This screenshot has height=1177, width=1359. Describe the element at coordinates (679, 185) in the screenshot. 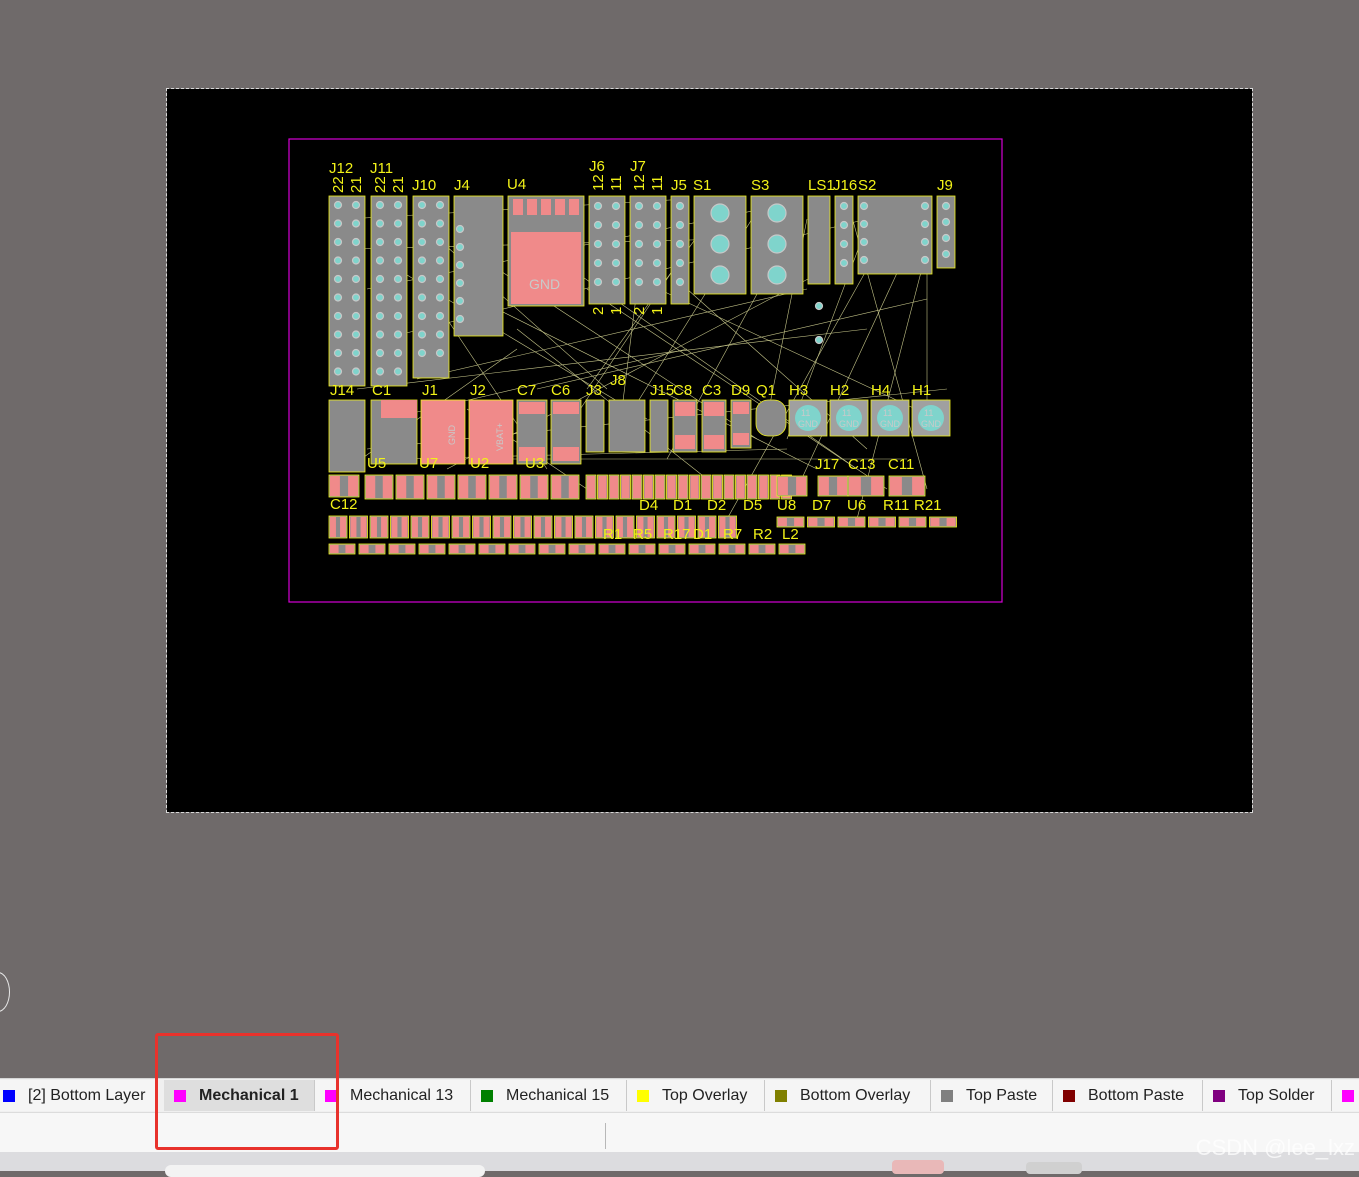

I see `designator-j5: J5` at that location.